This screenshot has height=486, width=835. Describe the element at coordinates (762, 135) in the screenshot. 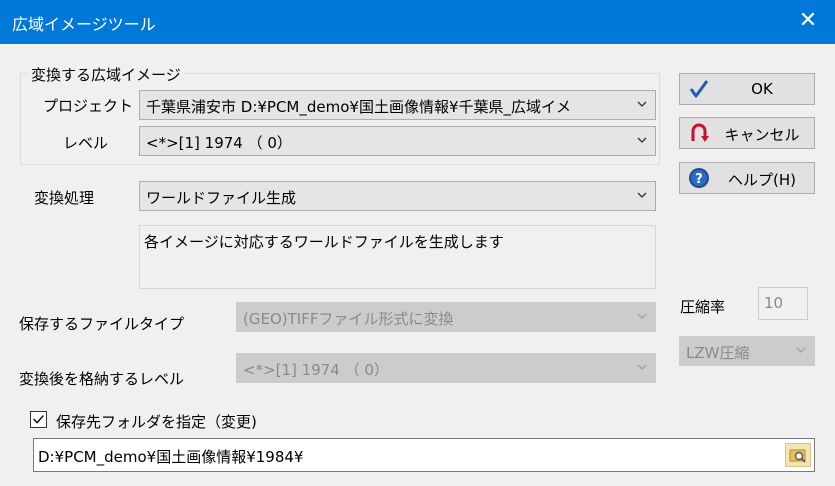

I see `cancel-label: キャンセル` at that location.